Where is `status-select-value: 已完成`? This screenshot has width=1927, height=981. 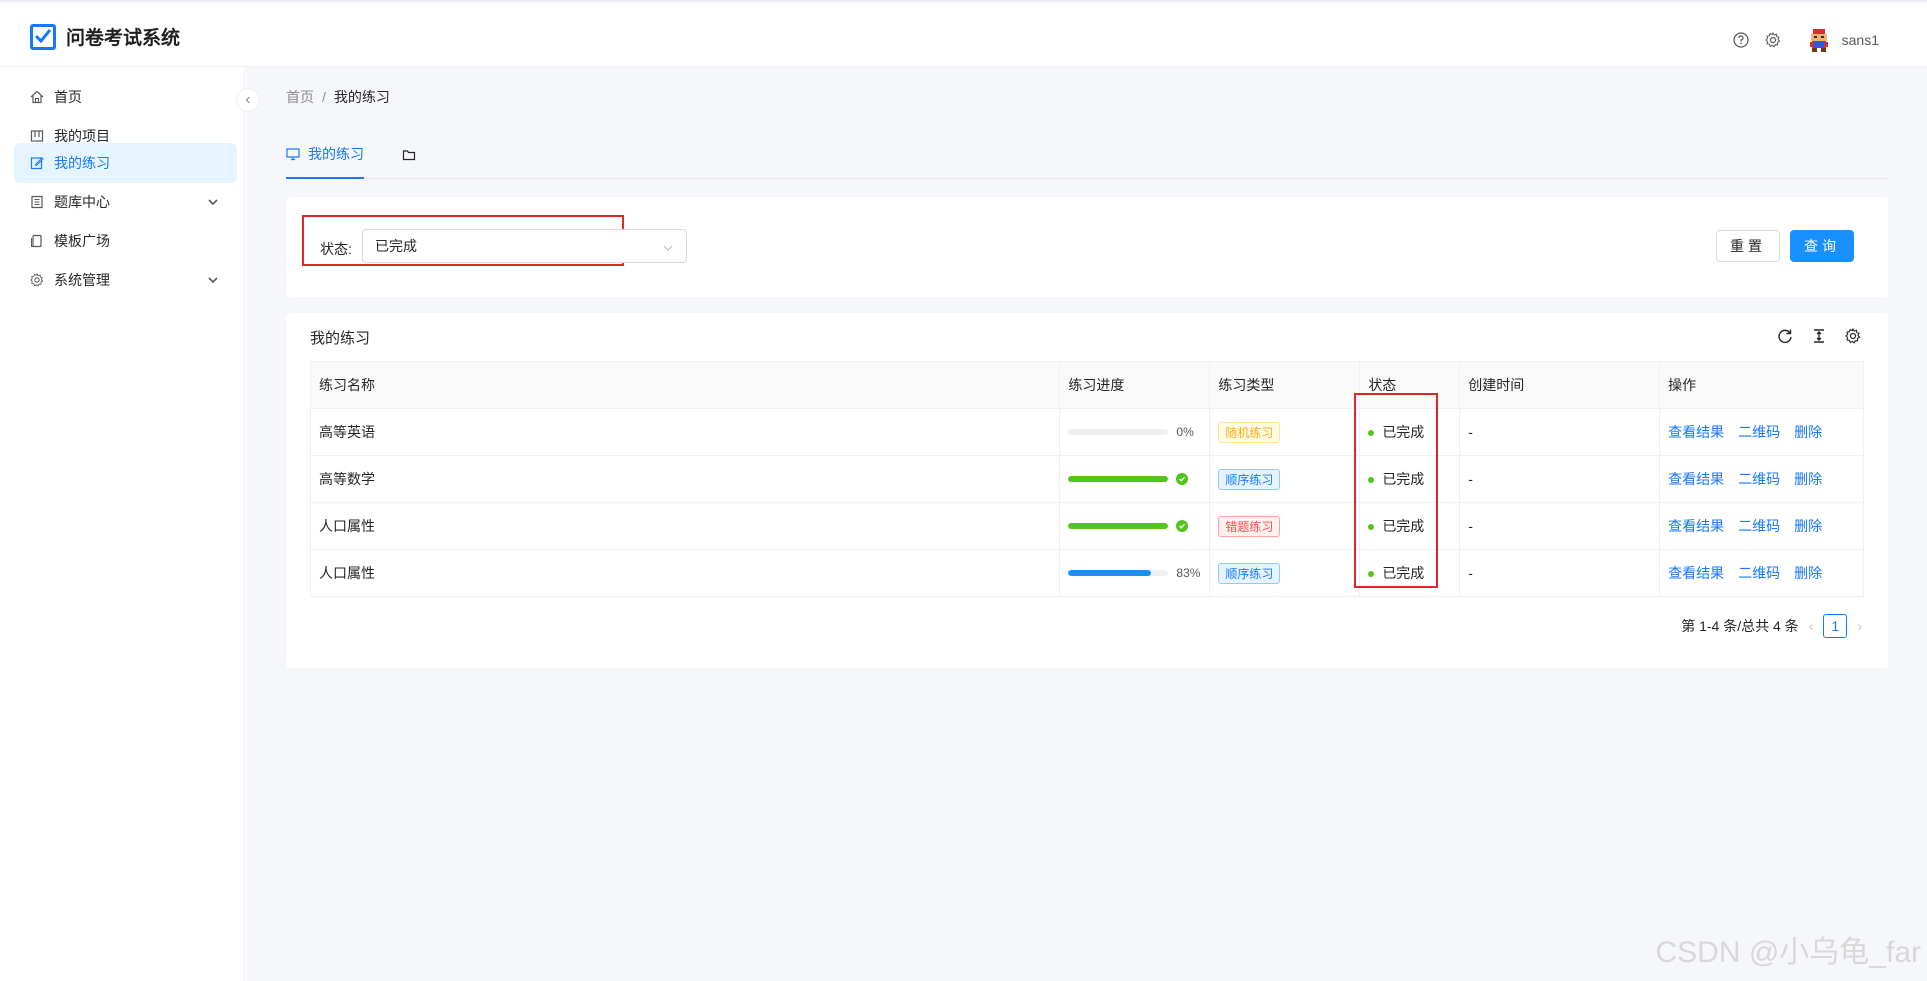 status-select-value: 已完成 is located at coordinates (396, 246).